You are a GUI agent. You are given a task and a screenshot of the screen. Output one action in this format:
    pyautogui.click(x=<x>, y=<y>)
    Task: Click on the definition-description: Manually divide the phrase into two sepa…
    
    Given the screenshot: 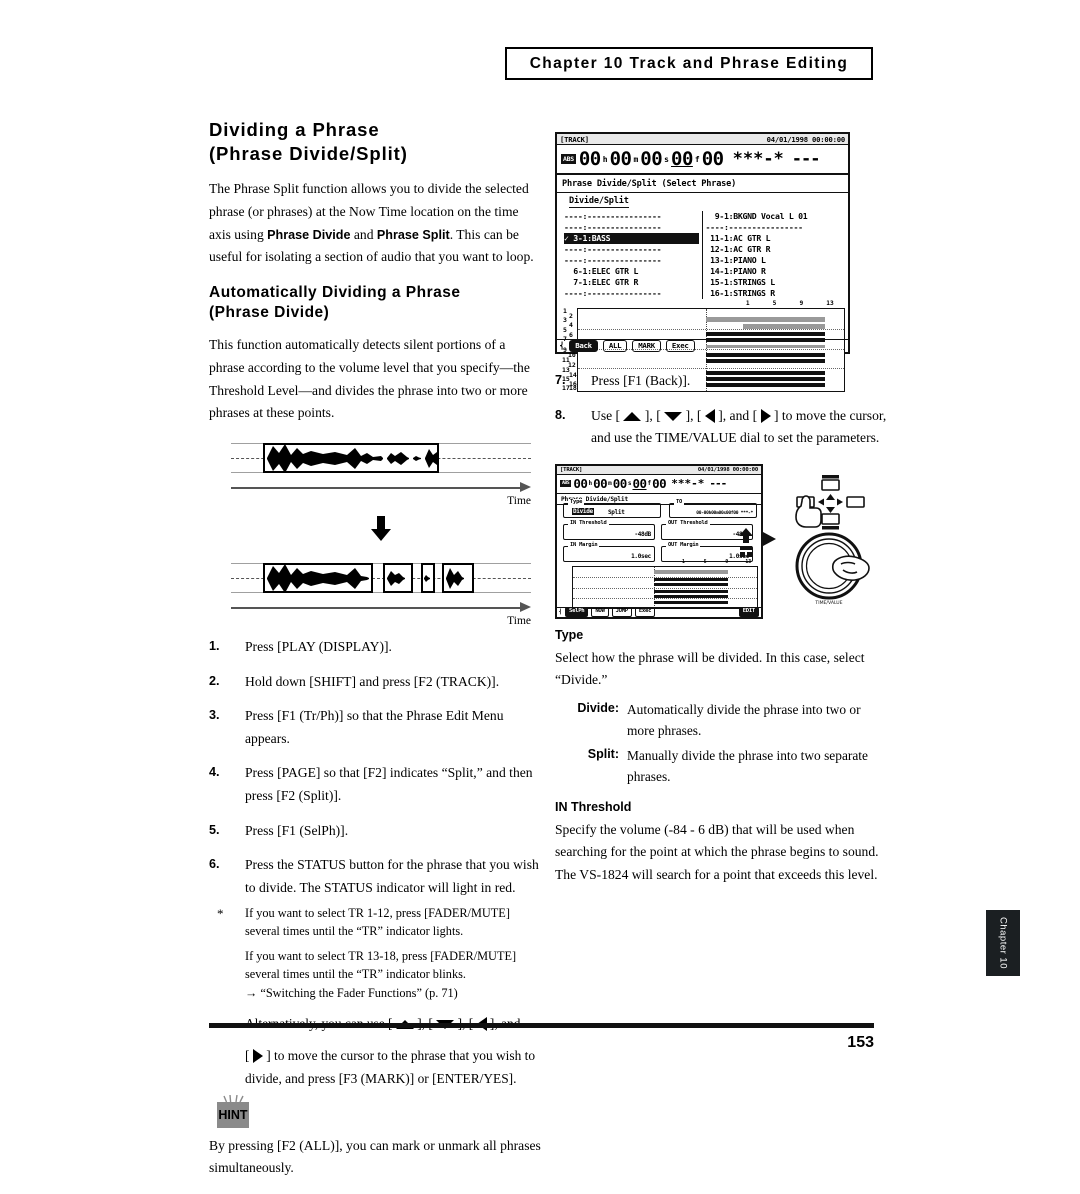 What is the action you would take?
    pyautogui.click(x=747, y=765)
    